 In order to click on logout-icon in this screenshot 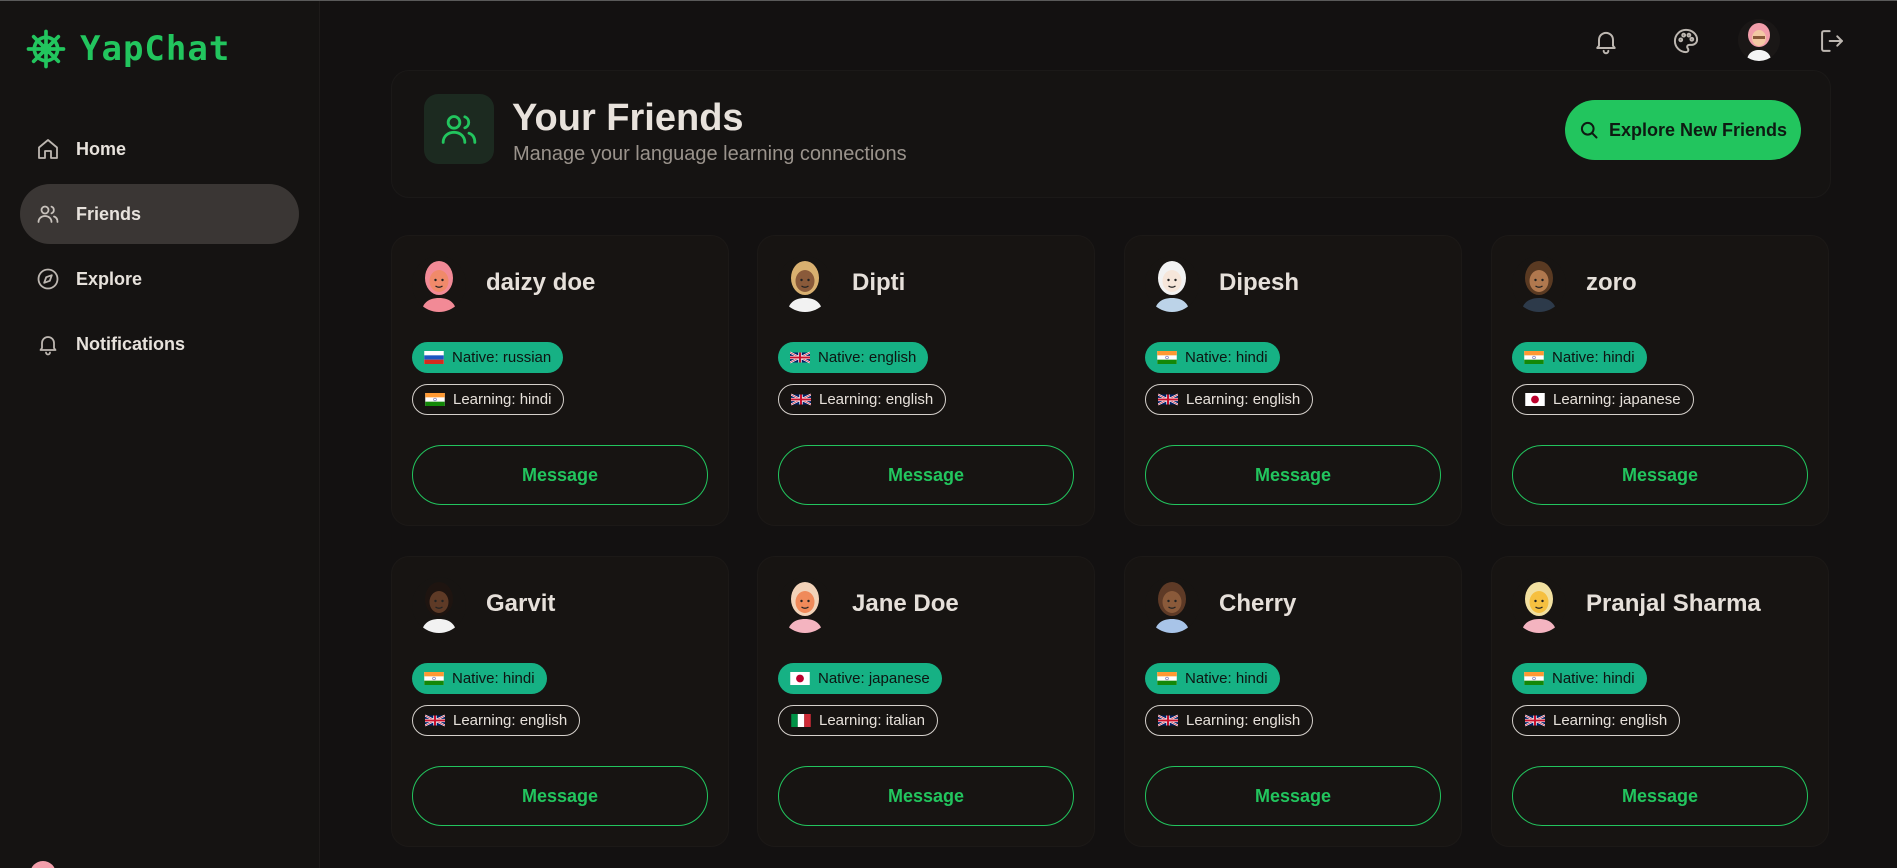, I will do `click(1832, 41)`.